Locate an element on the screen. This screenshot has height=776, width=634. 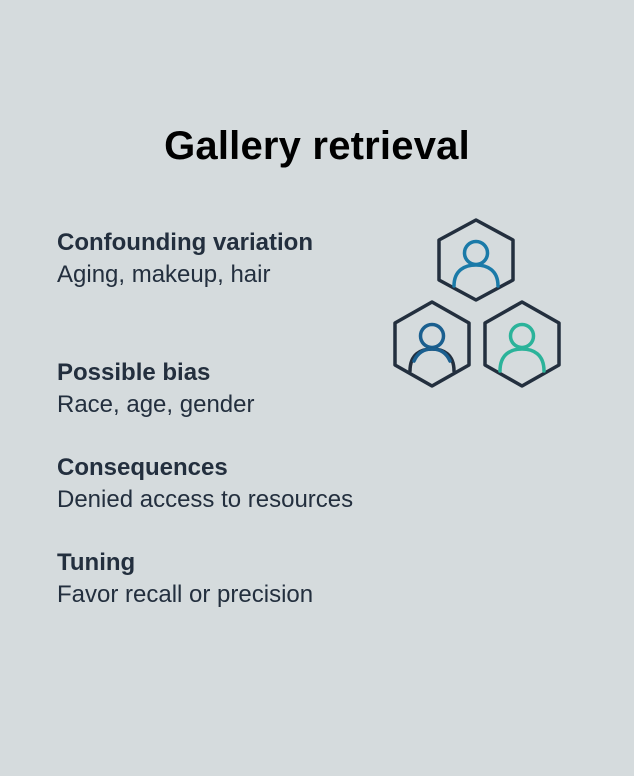
section-description: Aging, makeup, hair is located at coordinates (164, 274).